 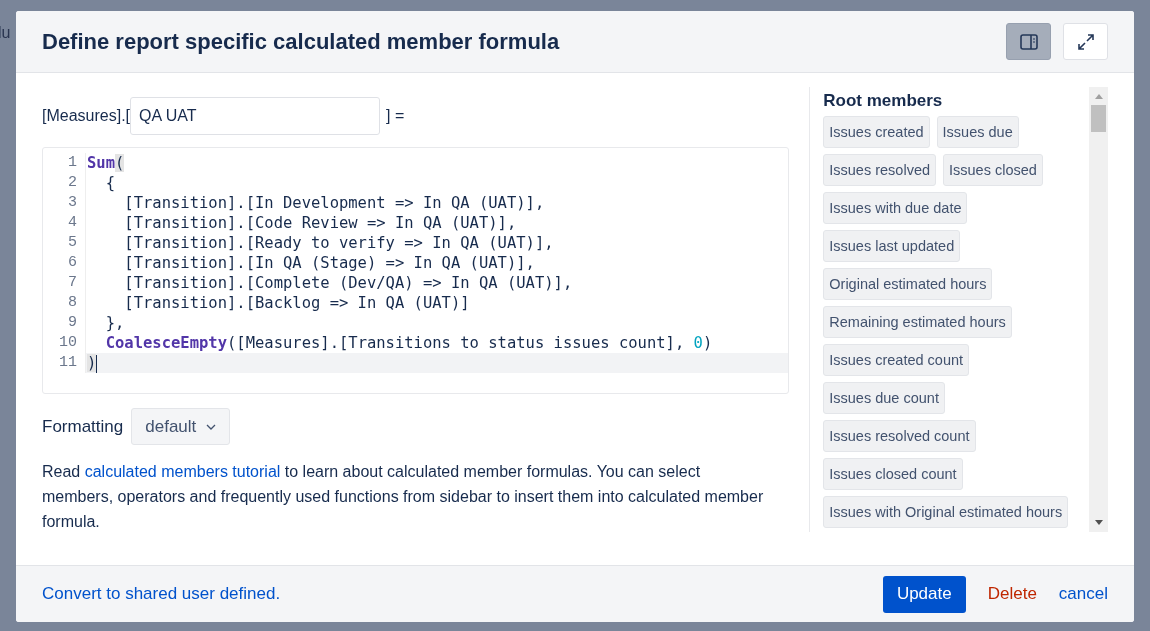 What do you see at coordinates (977, 132) in the screenshot?
I see `member-chip: Issues due` at bounding box center [977, 132].